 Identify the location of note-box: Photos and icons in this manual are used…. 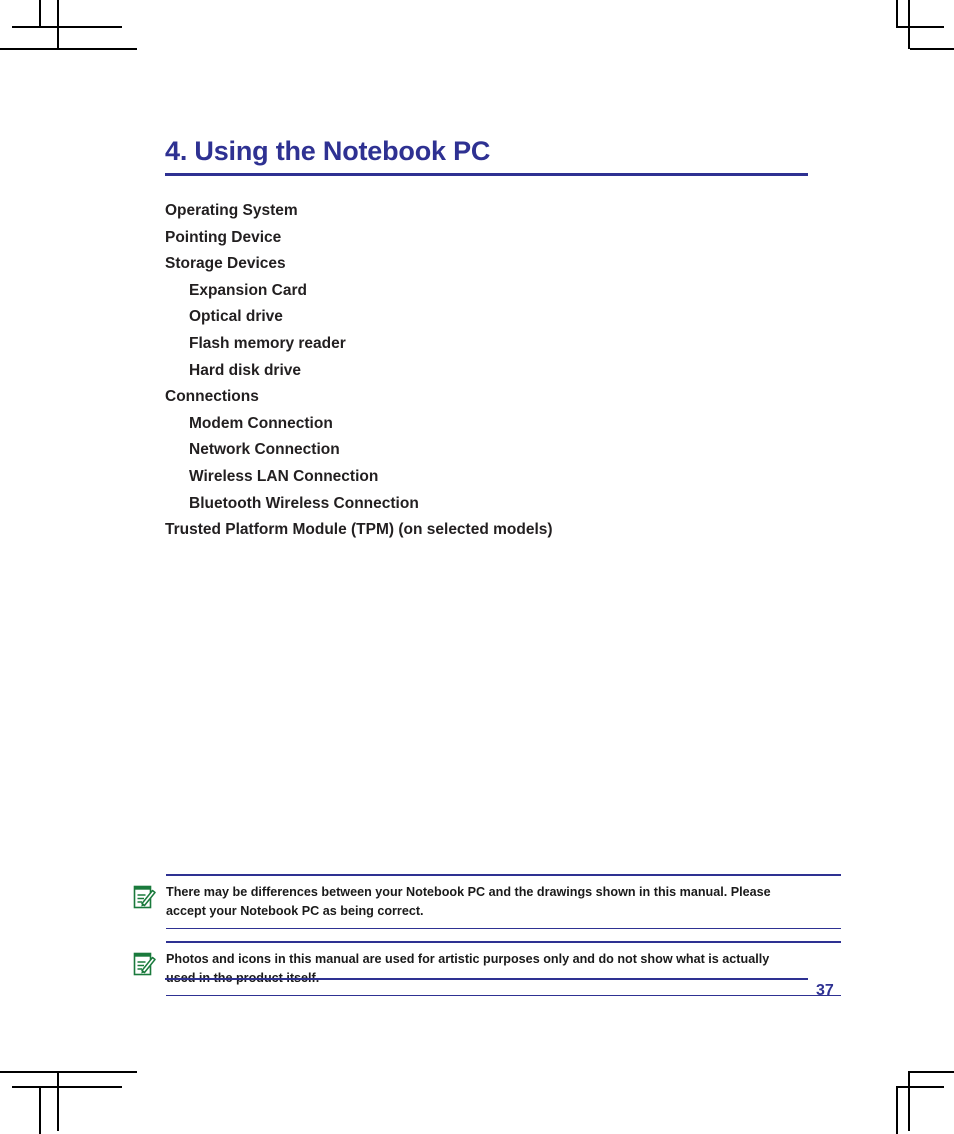
(487, 969).